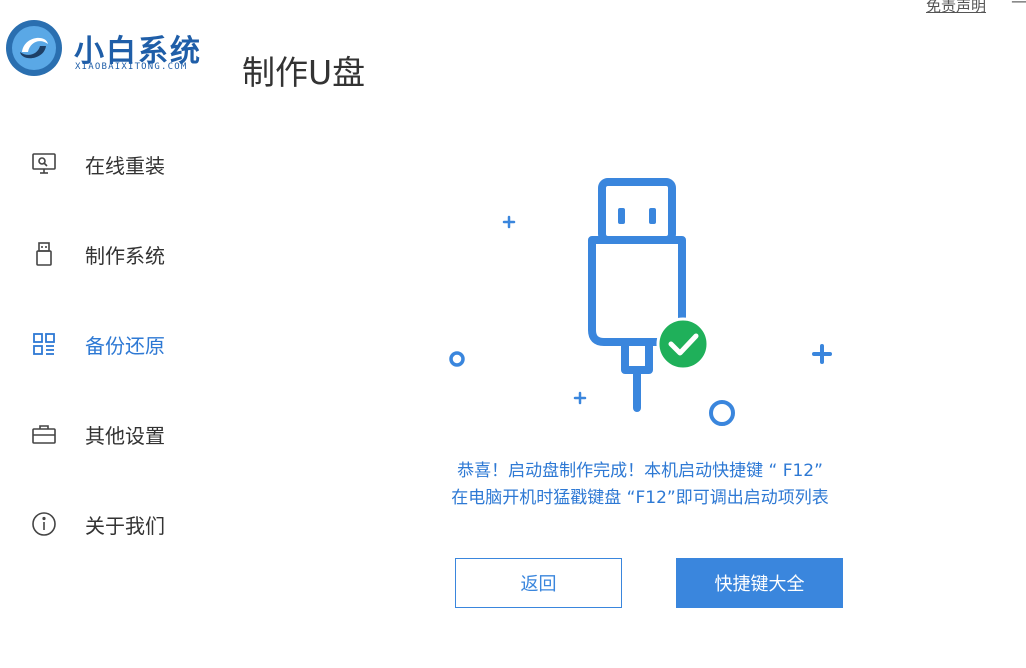  What do you see at coordinates (44, 434) in the screenshot?
I see `briefcase-icon` at bounding box center [44, 434].